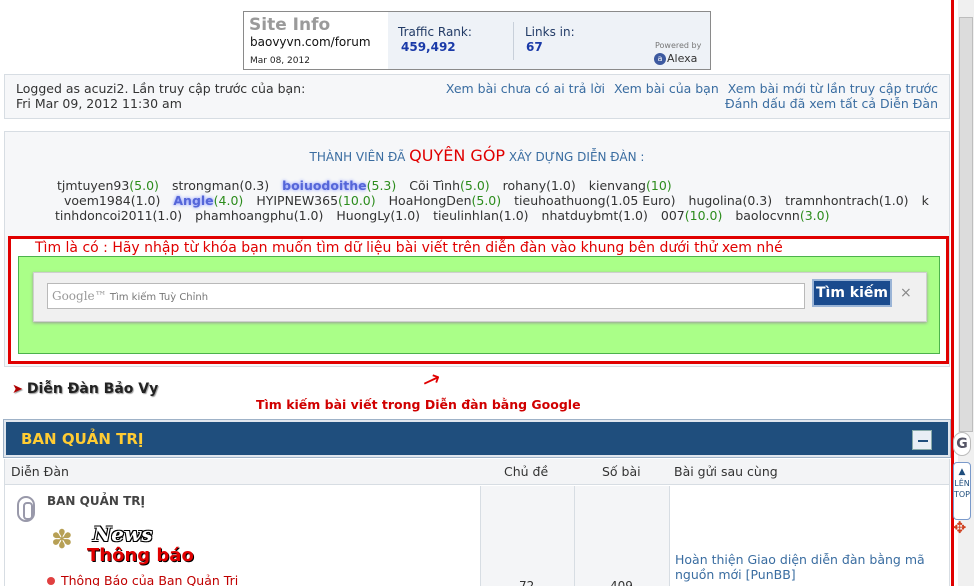  What do you see at coordinates (122, 545) in the screenshot?
I see `news-logo-image: ✽ News Thông báo` at bounding box center [122, 545].